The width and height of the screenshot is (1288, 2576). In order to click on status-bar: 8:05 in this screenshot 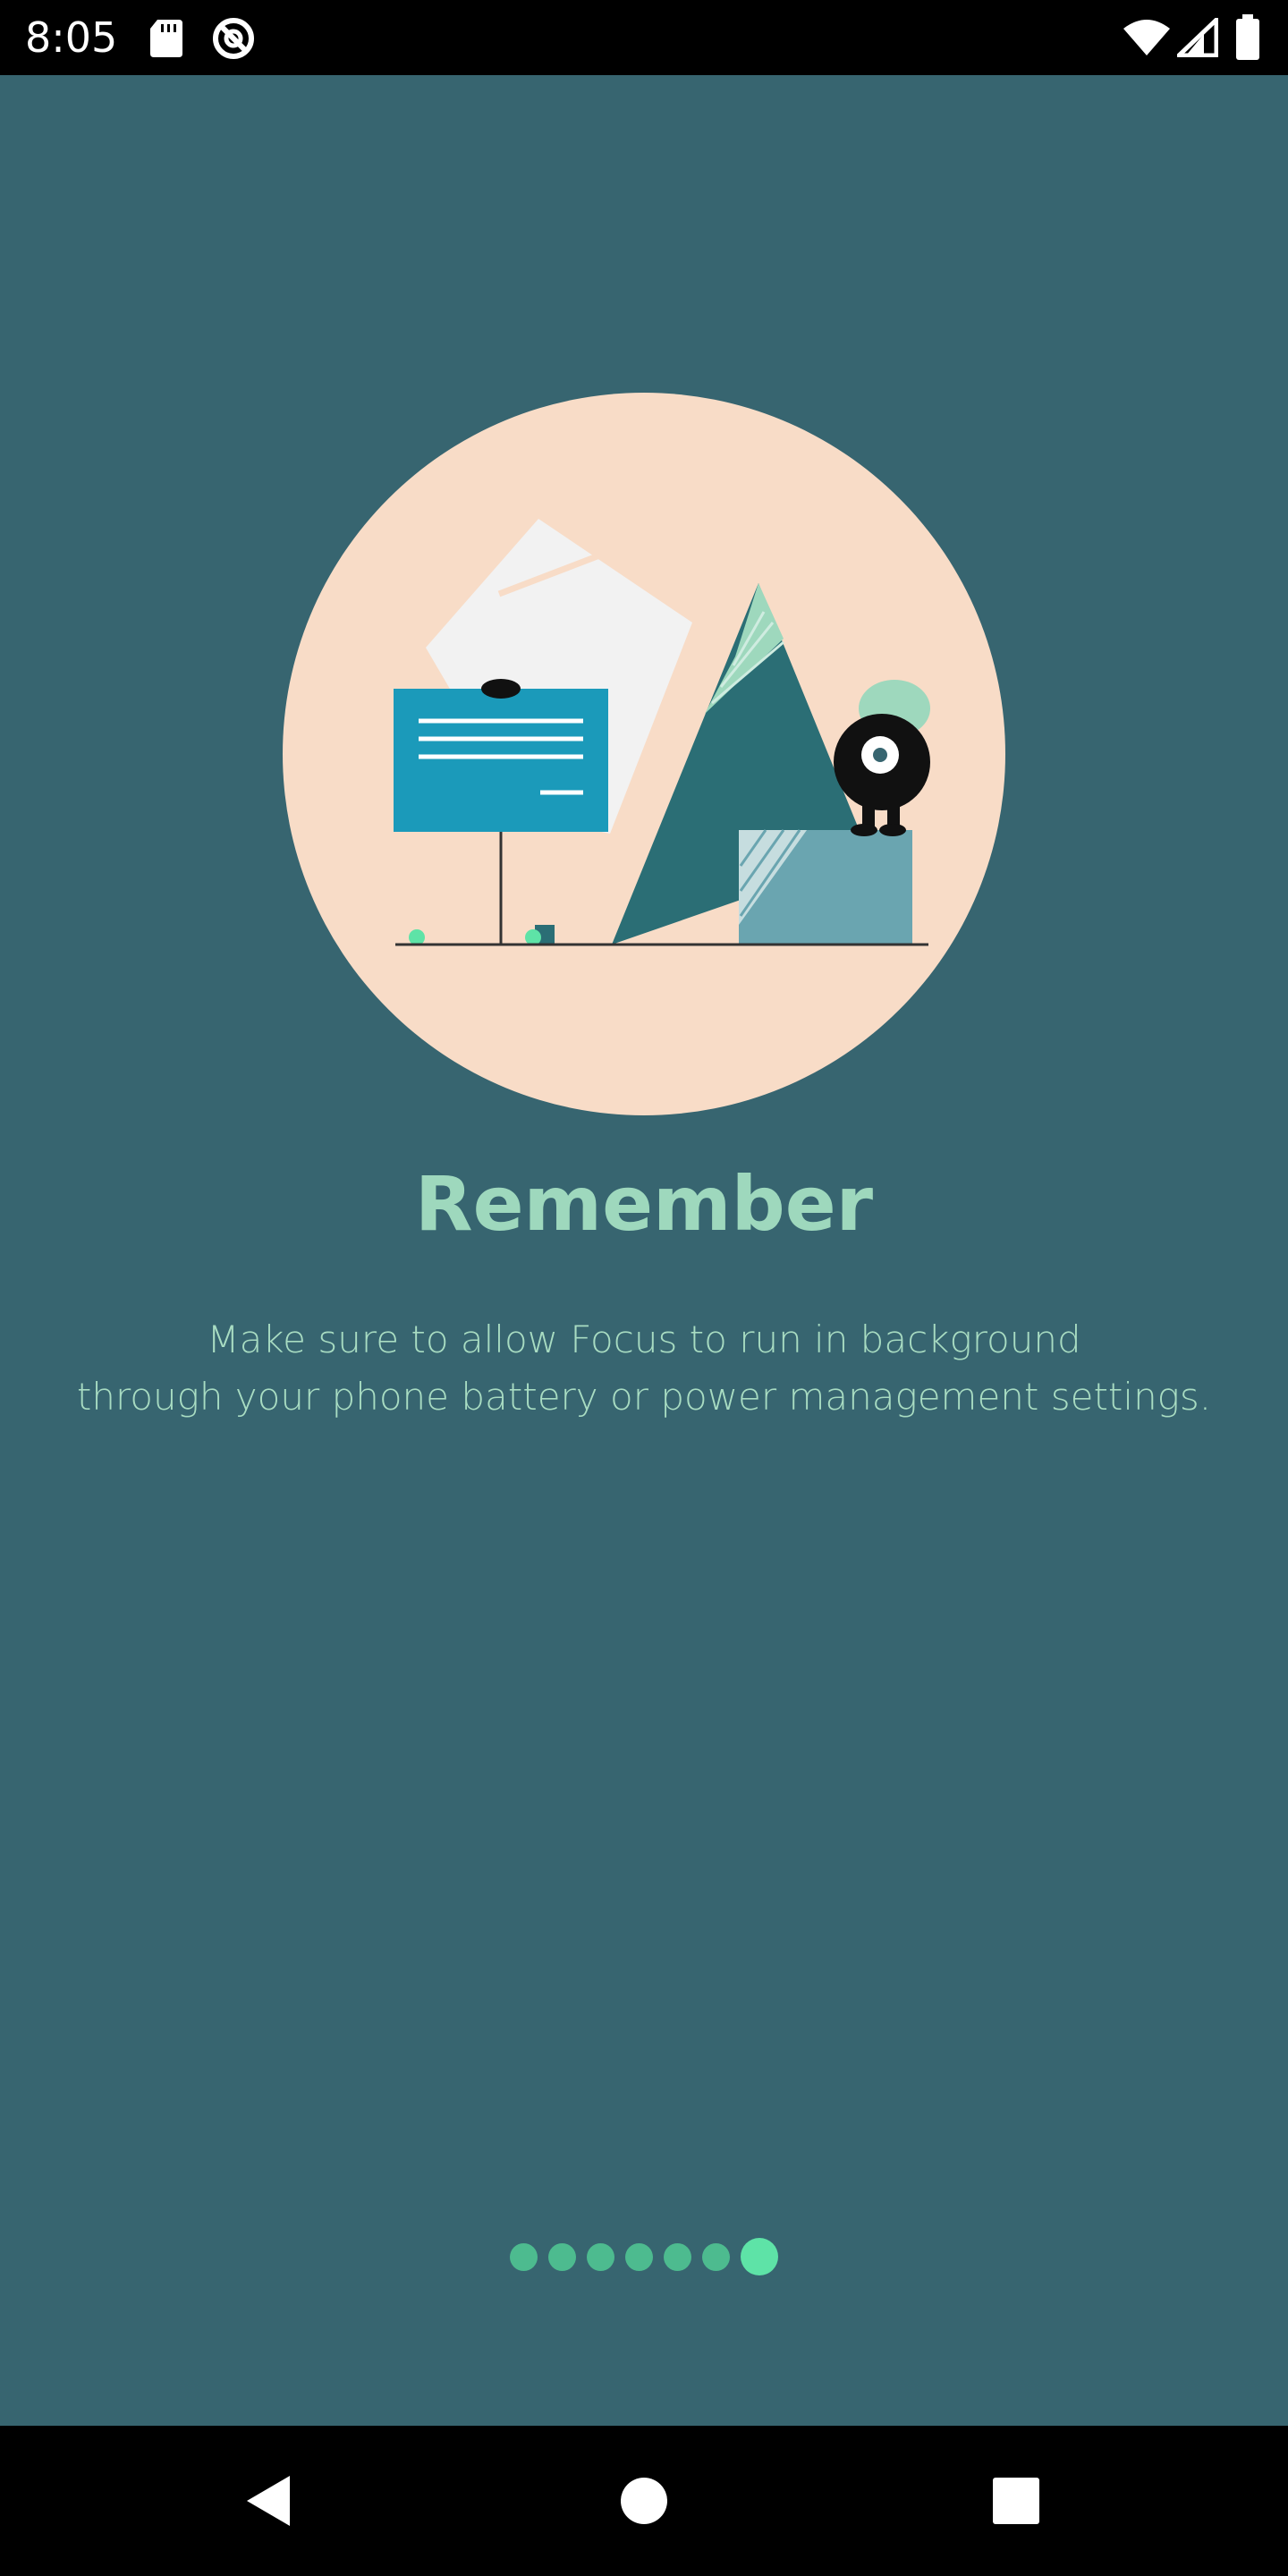, I will do `click(644, 37)`.